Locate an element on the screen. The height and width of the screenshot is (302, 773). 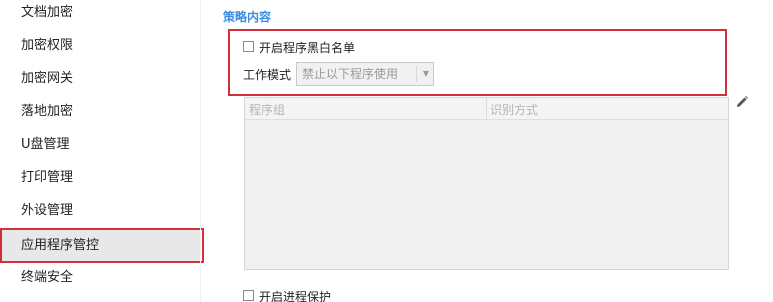
sidebar-item-peripheral-management: 外设管理 is located at coordinates (100, 210).